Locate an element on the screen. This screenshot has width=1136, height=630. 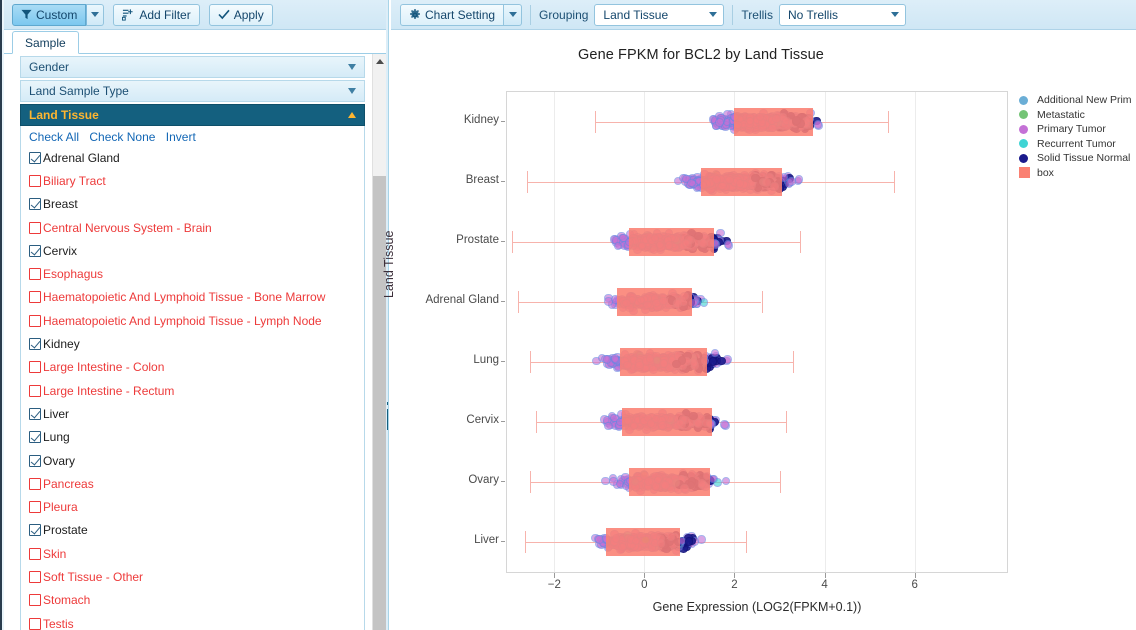
scroll-up-button is located at coordinates (380, 61).